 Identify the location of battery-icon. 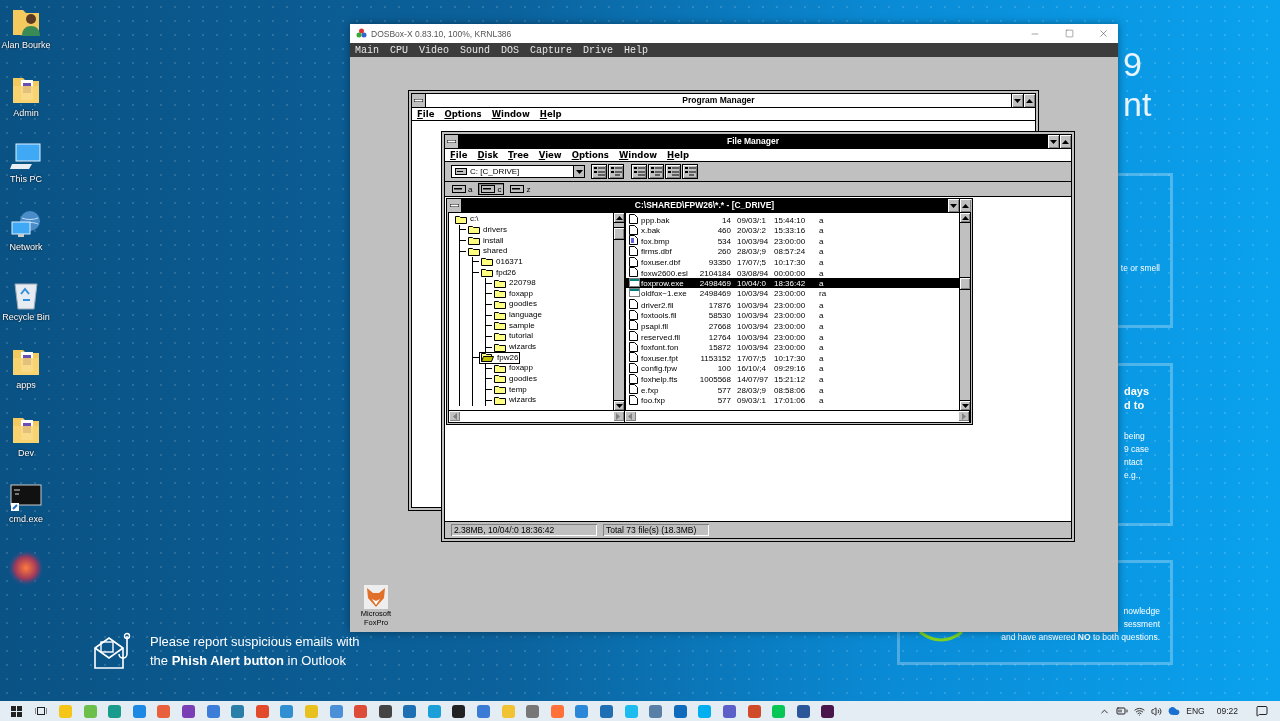
(1122, 711).